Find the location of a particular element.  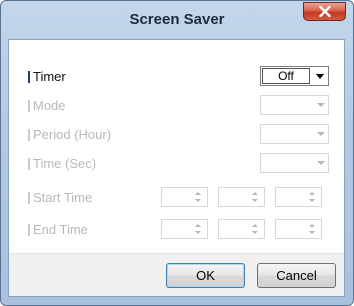

button-bar: OK Cancel is located at coordinates (176, 274).